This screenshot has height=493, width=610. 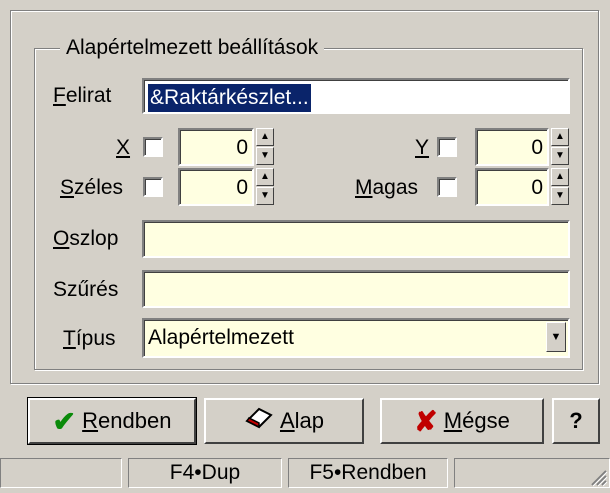 I want to click on magas-label: Magas, so click(x=387, y=187).